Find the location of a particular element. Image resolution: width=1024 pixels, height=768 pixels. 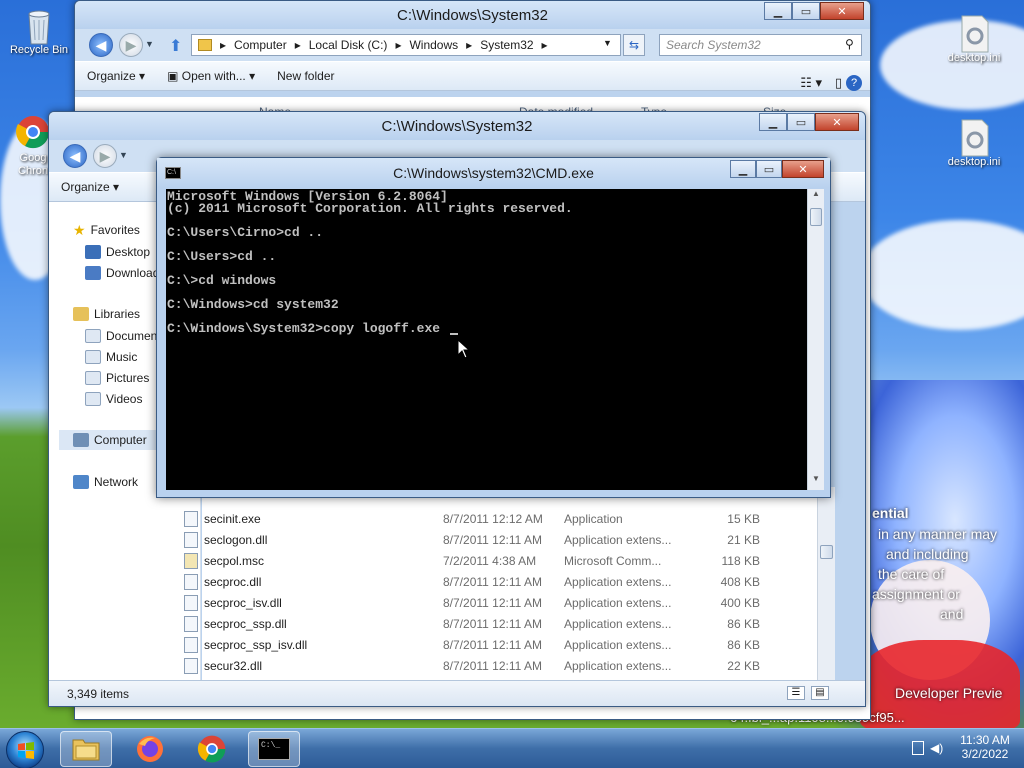

nav-network: Network is located at coordinates (105, 482).